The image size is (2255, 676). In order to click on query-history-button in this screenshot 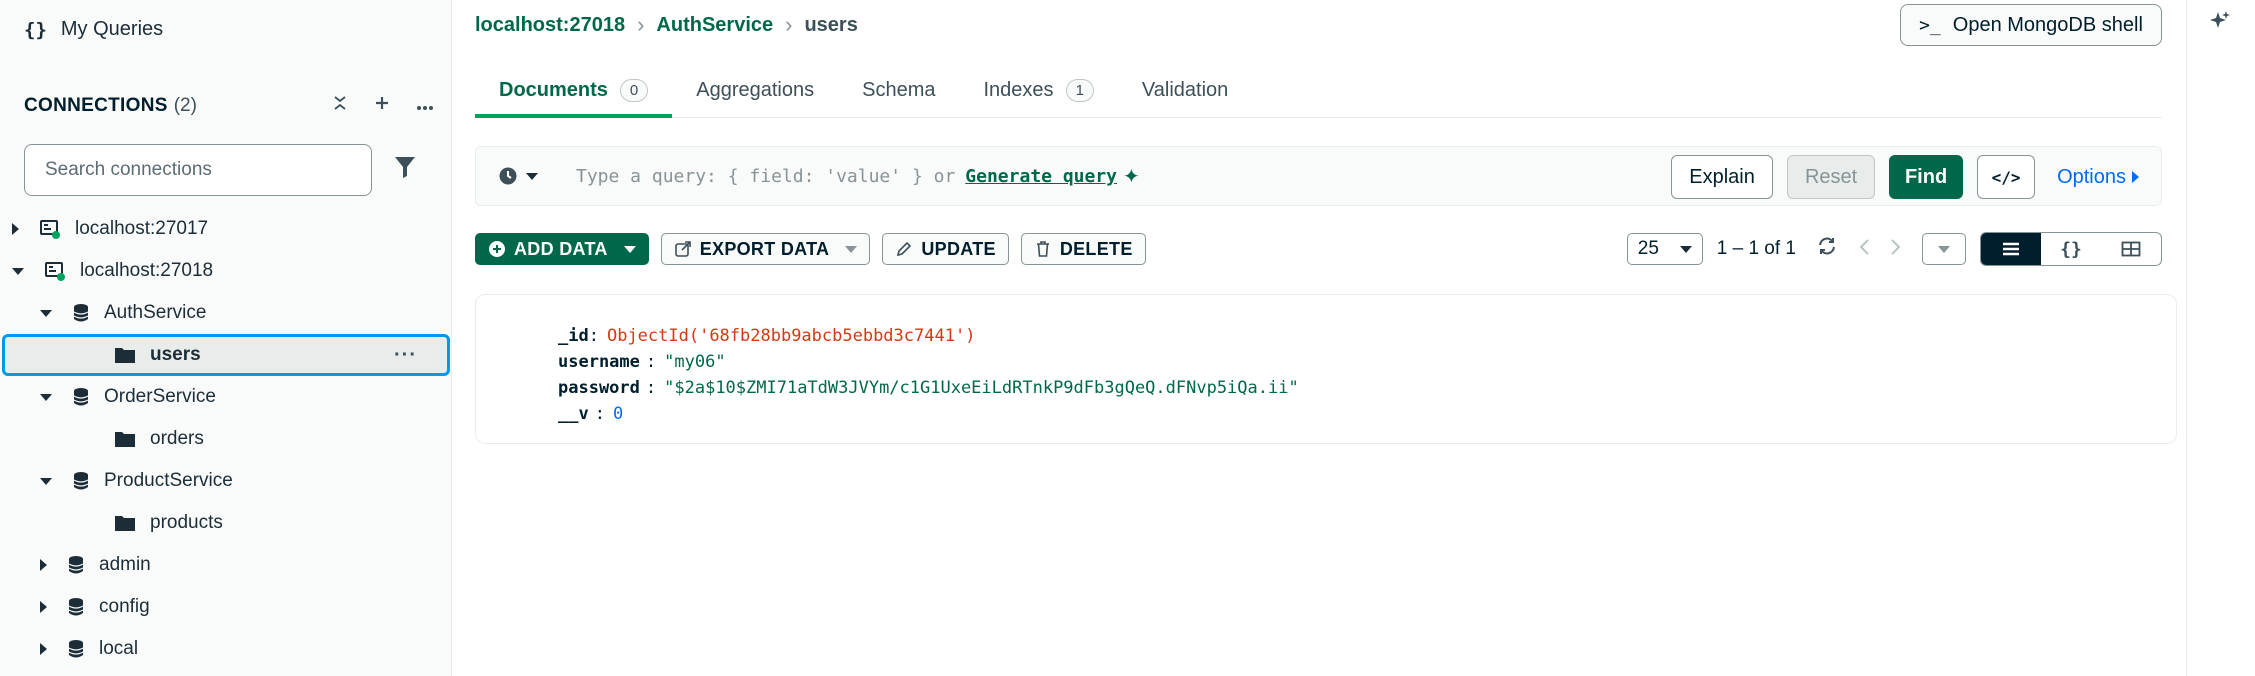, I will do `click(518, 176)`.